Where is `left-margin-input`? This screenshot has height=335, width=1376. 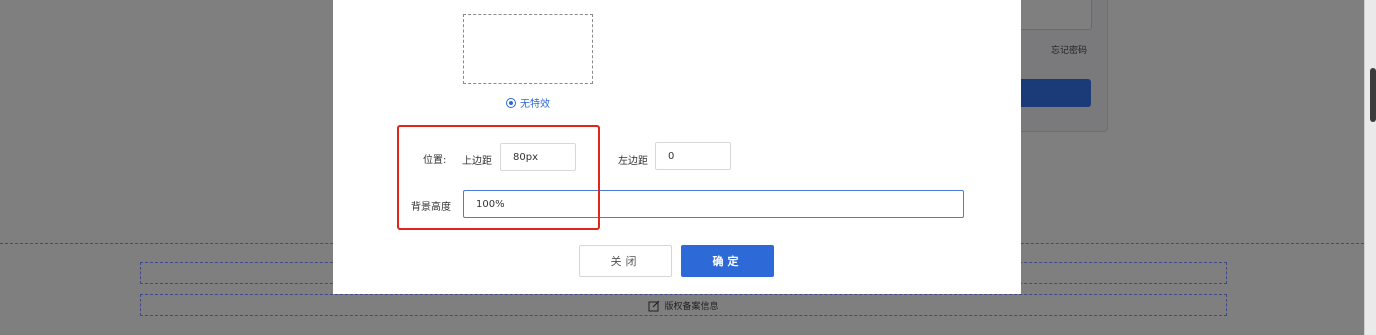
left-margin-input is located at coordinates (693, 156).